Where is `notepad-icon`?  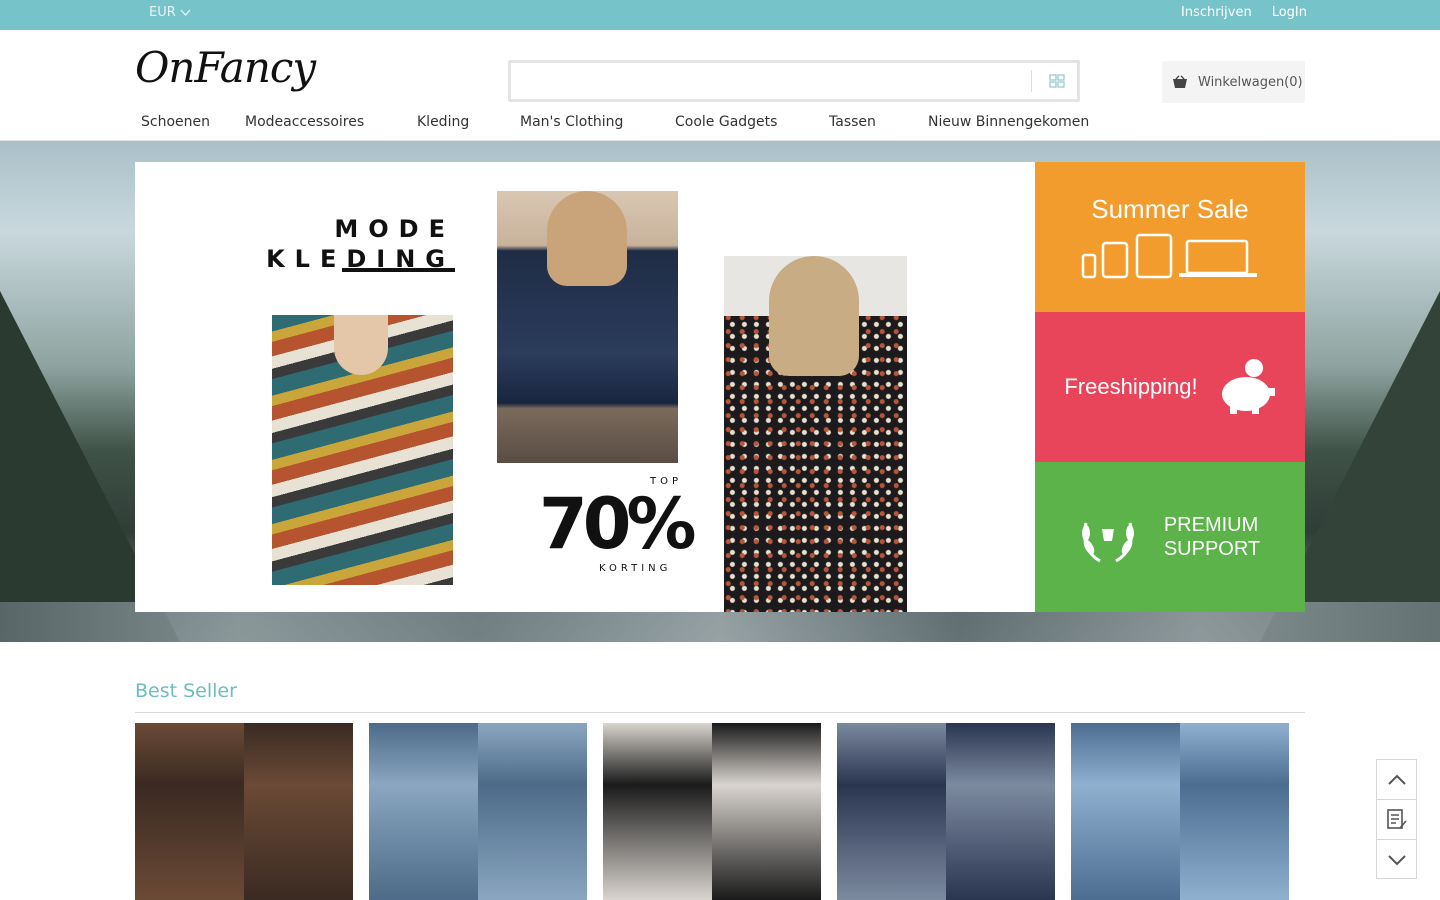
notepad-icon is located at coordinates (1396, 818).